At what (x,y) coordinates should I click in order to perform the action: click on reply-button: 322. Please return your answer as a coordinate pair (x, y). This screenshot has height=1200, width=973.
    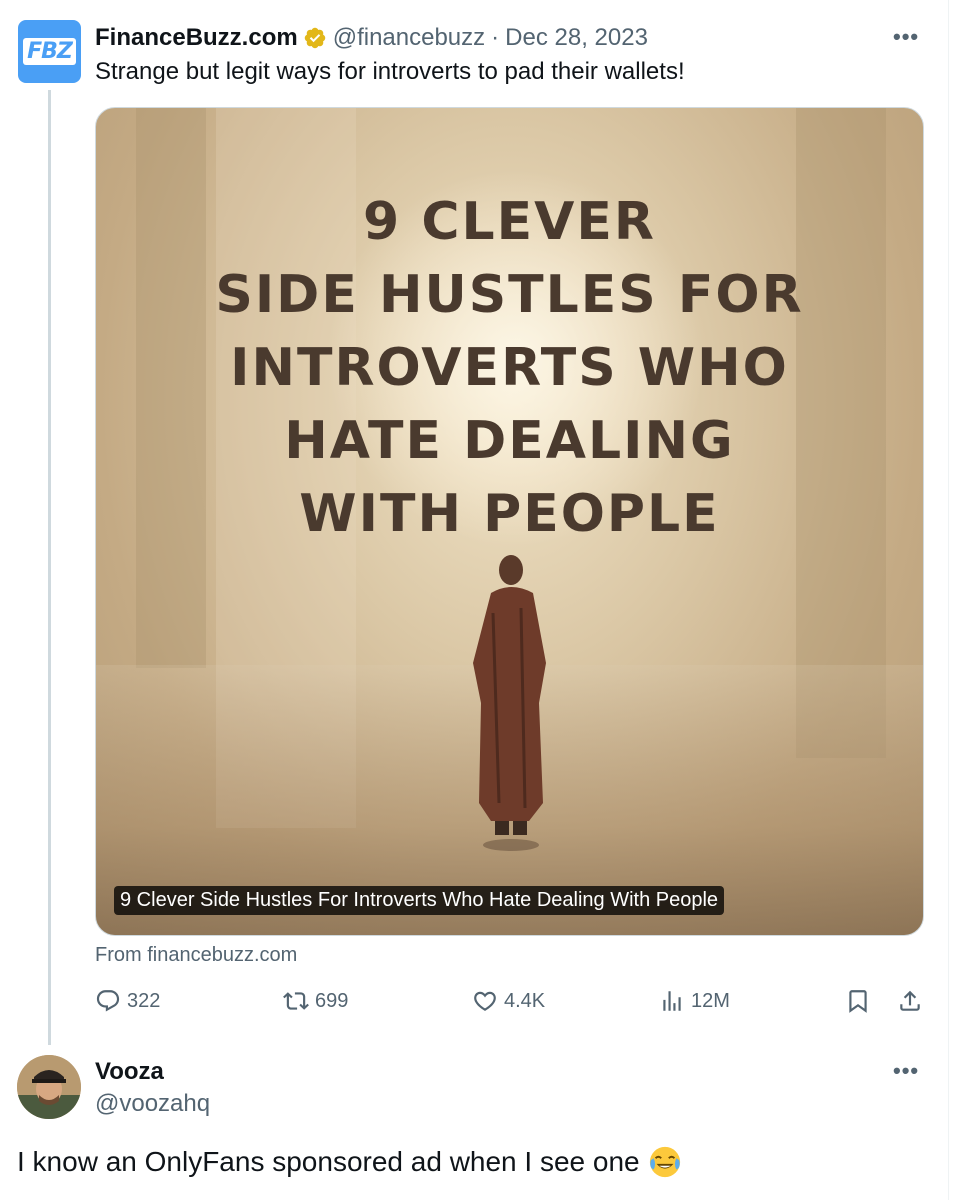
    Looking at the image, I should click on (127, 1001).